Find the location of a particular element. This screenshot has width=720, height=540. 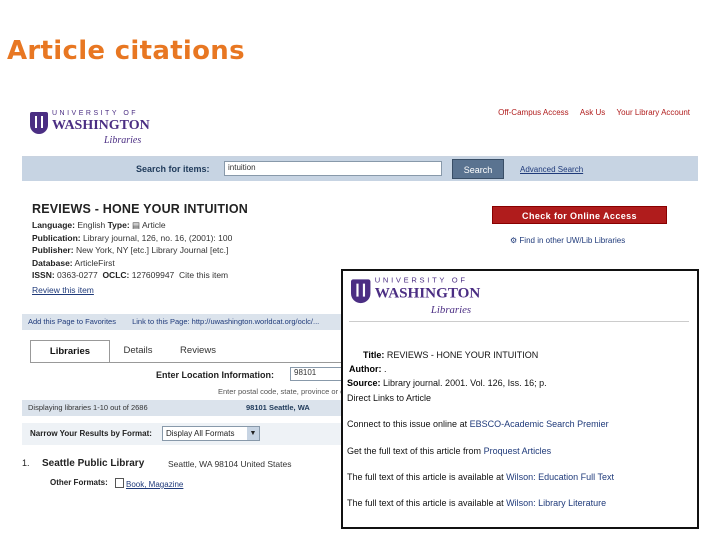

wilson-library-link: Wilson: Library Literature is located at coordinates (556, 503).